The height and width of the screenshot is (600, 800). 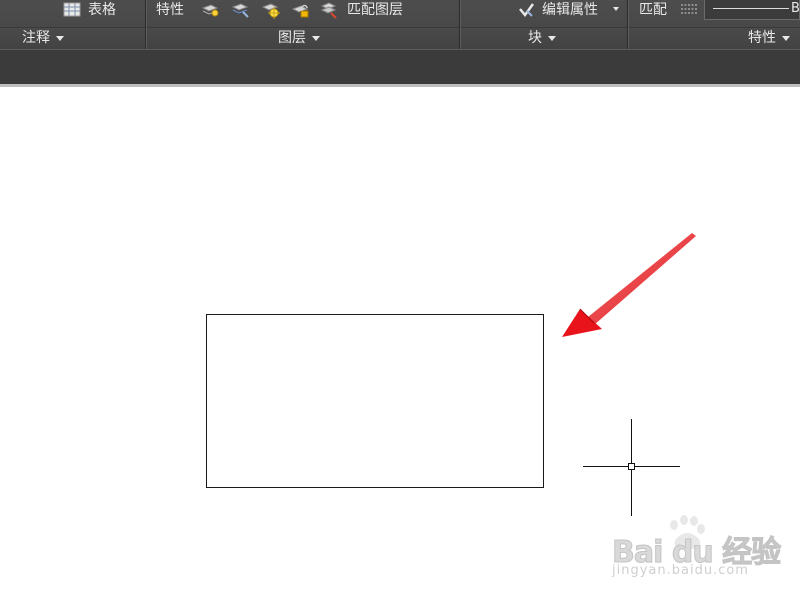 I want to click on layer-lock-icon, so click(x=301, y=10).